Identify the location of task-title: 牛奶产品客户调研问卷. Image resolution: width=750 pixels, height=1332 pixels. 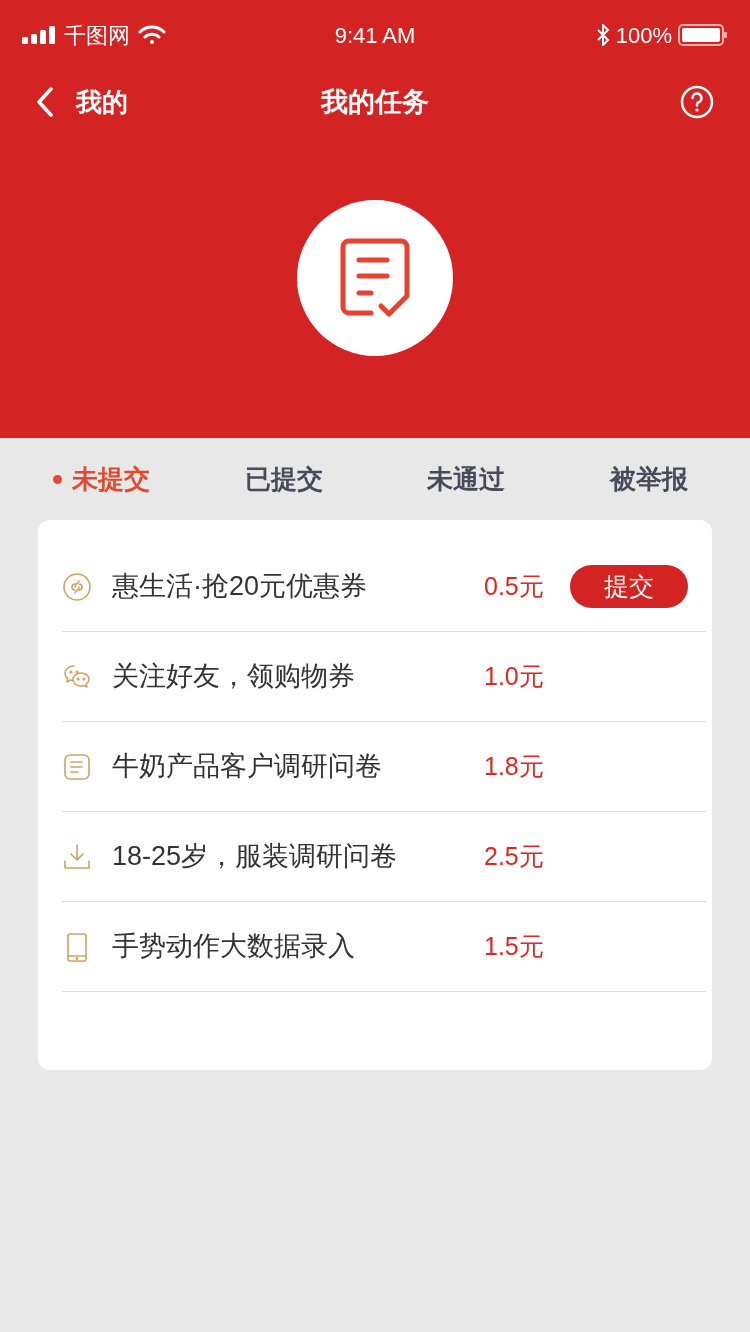
(247, 767).